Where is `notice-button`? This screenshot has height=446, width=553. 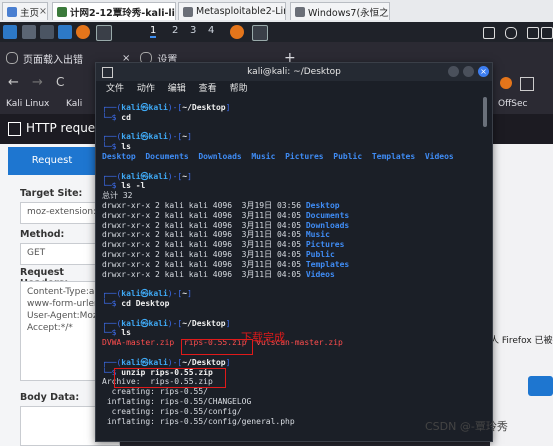
notice-button is located at coordinates (540, 386).